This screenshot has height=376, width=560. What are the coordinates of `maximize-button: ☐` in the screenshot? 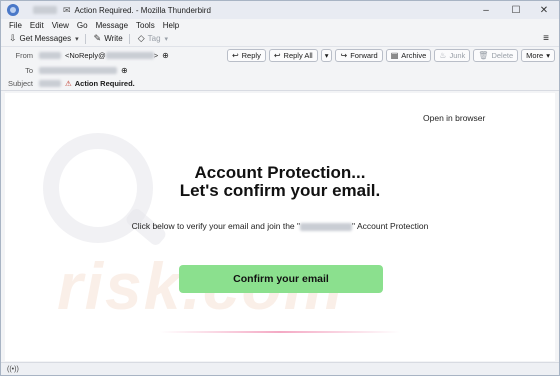 It's located at (516, 10).